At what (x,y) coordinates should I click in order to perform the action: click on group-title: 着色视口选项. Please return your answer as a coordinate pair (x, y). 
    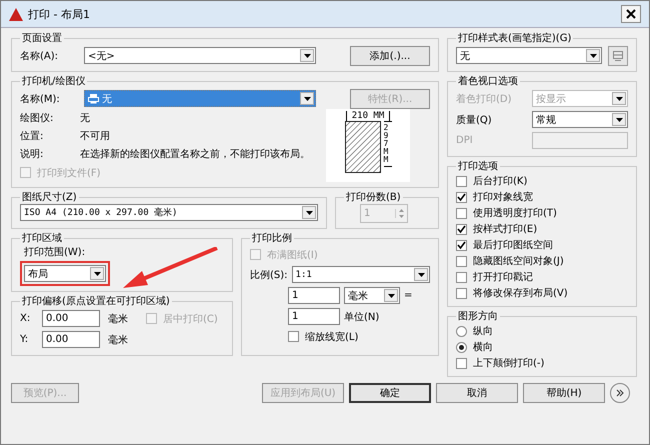
    Looking at the image, I should click on (488, 81).